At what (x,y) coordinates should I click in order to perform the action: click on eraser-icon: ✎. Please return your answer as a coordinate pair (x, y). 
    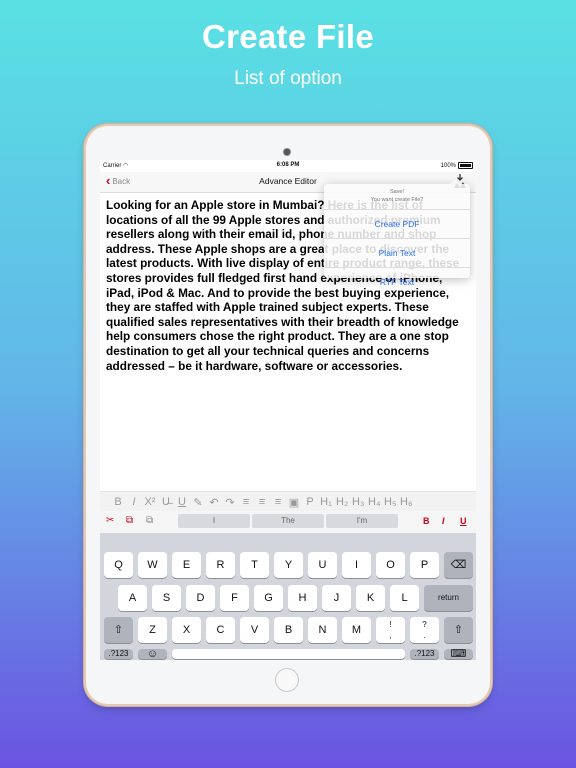
    Looking at the image, I should click on (198, 502).